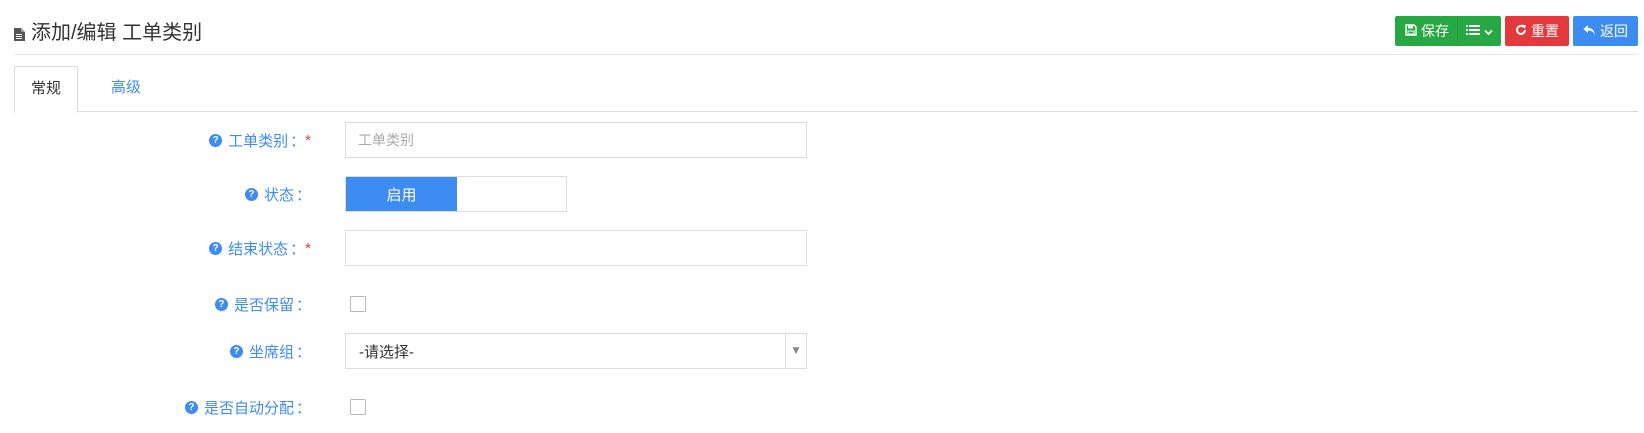 This screenshot has height=433, width=1644. Describe the element at coordinates (386, 352) in the screenshot. I see `seat-group-selected-value: -请选择-` at that location.